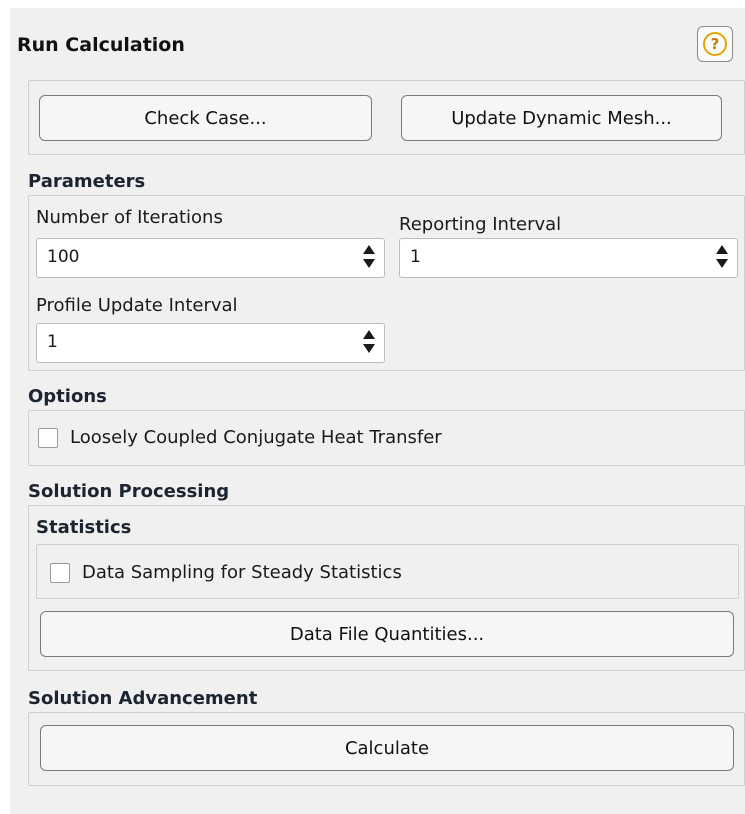 Image resolution: width=745 pixels, height=814 pixels. What do you see at coordinates (137, 305) in the screenshot?
I see `profile-update-interval-label: Profile Update Interval` at bounding box center [137, 305].